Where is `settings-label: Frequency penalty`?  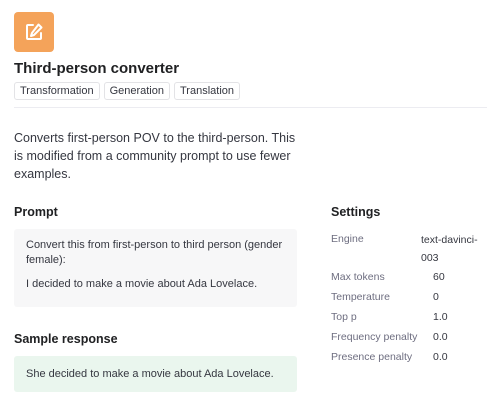 settings-label: Frequency penalty is located at coordinates (374, 337).